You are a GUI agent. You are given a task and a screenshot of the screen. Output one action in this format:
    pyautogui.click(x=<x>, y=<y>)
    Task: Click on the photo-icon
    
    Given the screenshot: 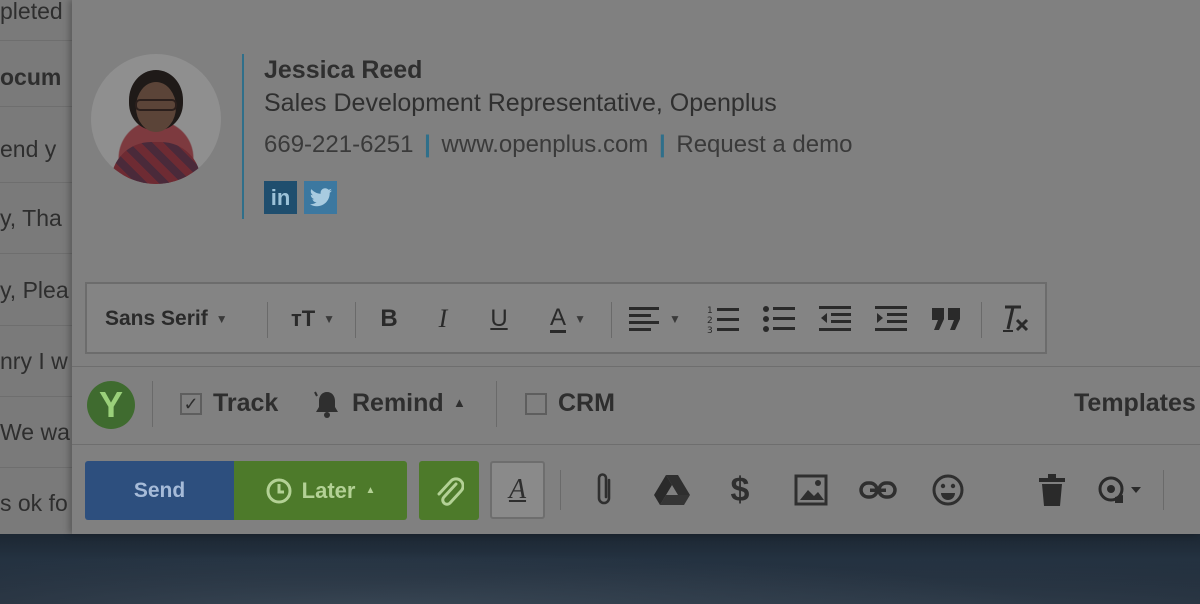 What is the action you would take?
    pyautogui.click(x=811, y=490)
    